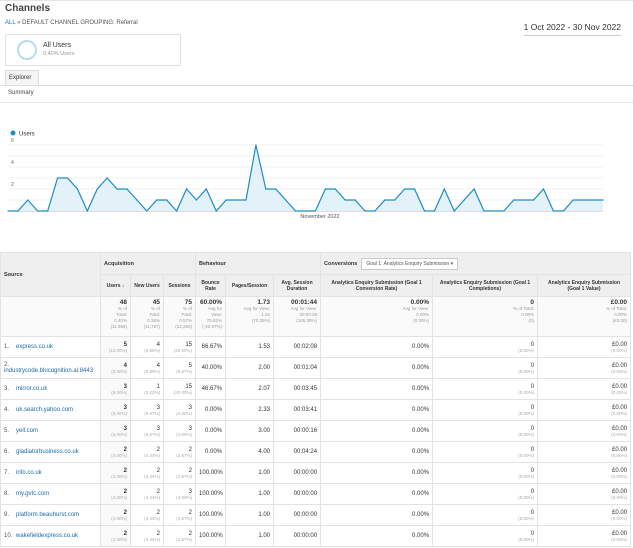  Describe the element at coordinates (48, 371) in the screenshot. I see `source-link: industrycode.blucognition.ai:8443` at that location.